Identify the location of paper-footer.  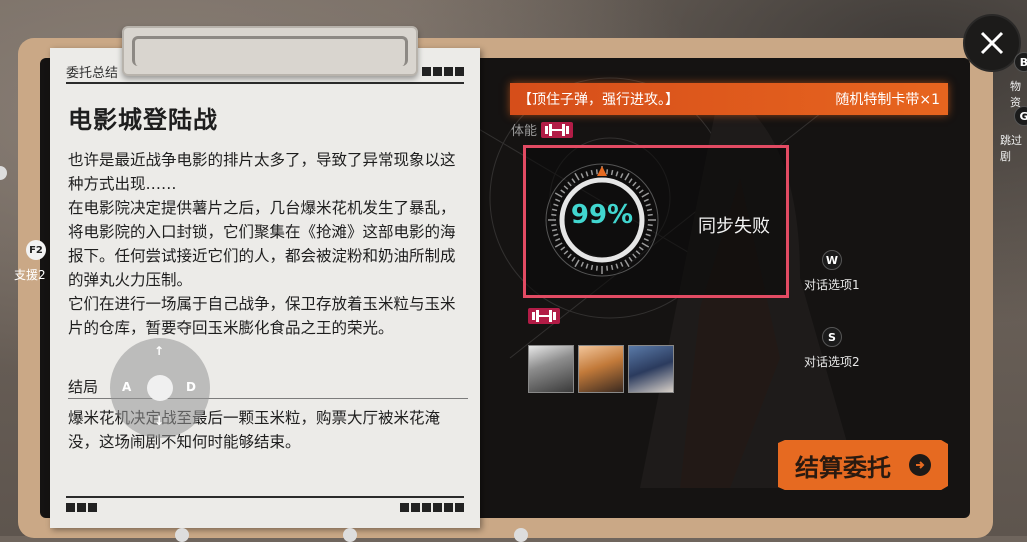
(265, 506).